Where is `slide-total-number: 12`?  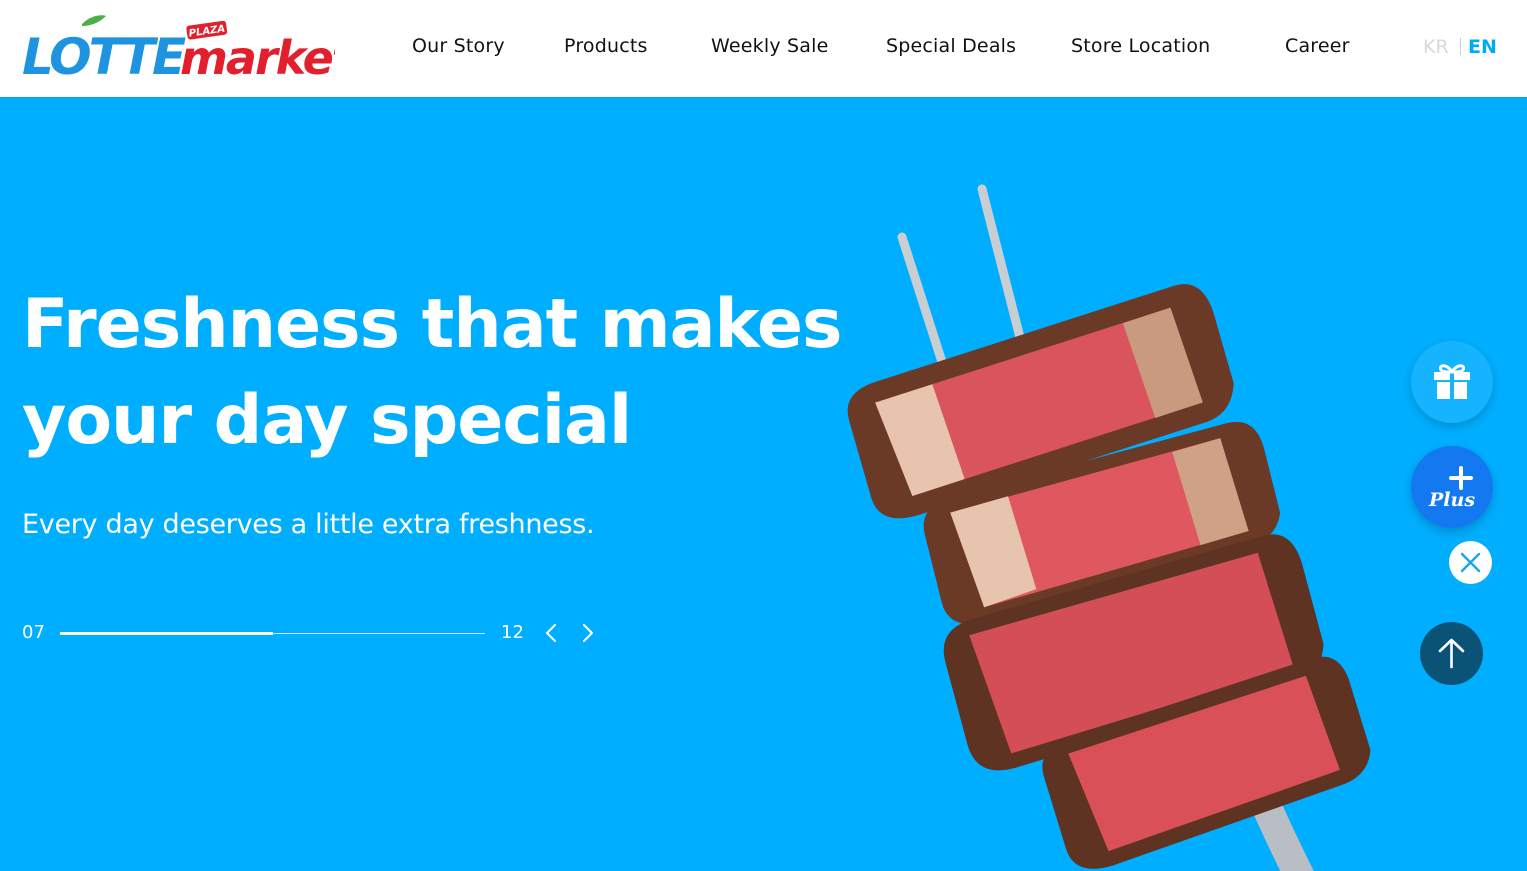
slide-total-number: 12 is located at coordinates (512, 632).